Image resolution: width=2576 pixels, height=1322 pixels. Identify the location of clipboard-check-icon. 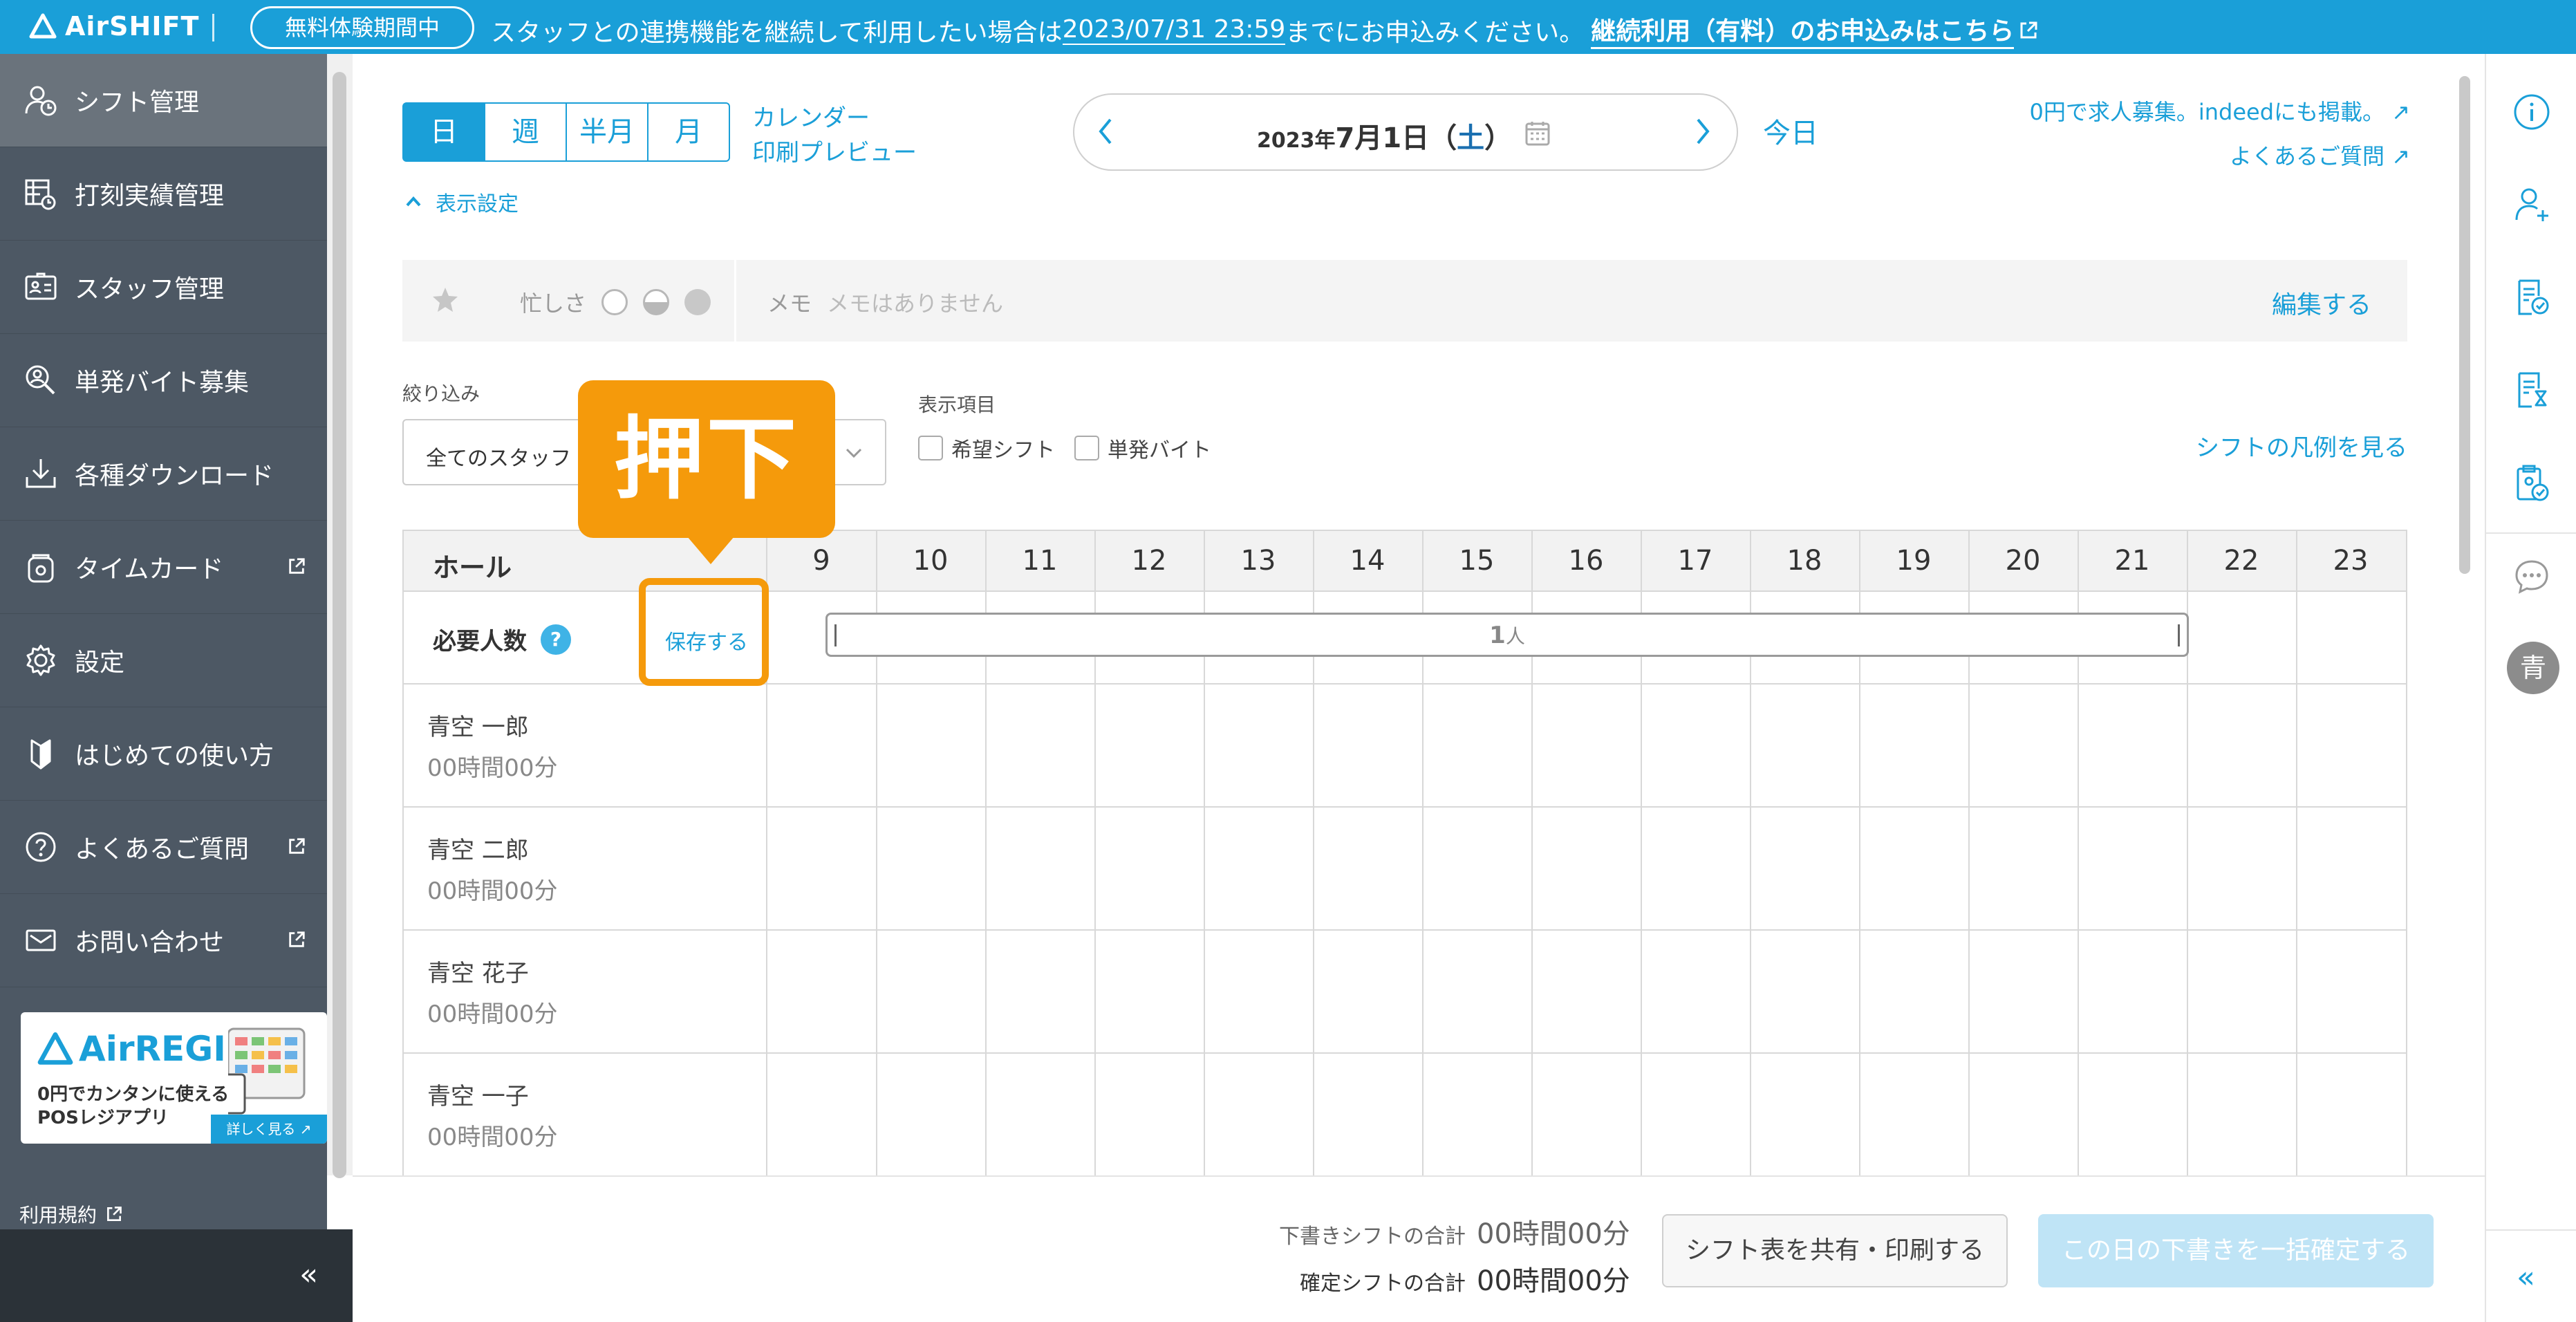
(2531, 482).